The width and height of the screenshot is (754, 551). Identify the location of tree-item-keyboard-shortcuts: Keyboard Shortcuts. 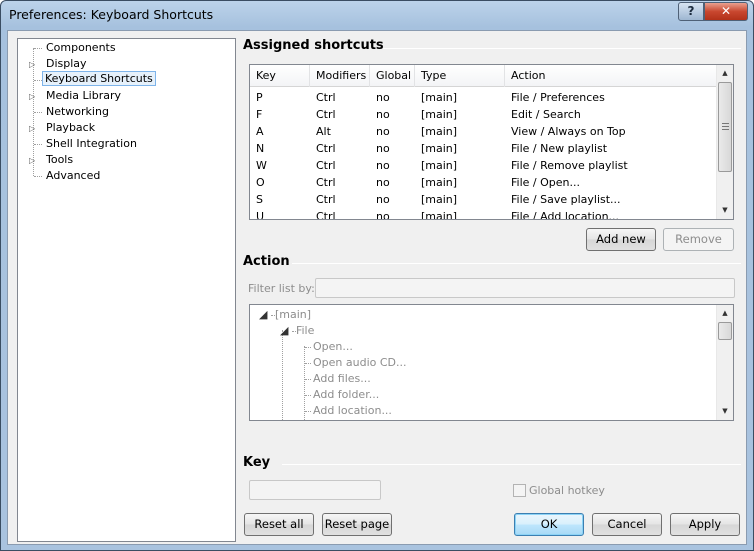
(99, 79).